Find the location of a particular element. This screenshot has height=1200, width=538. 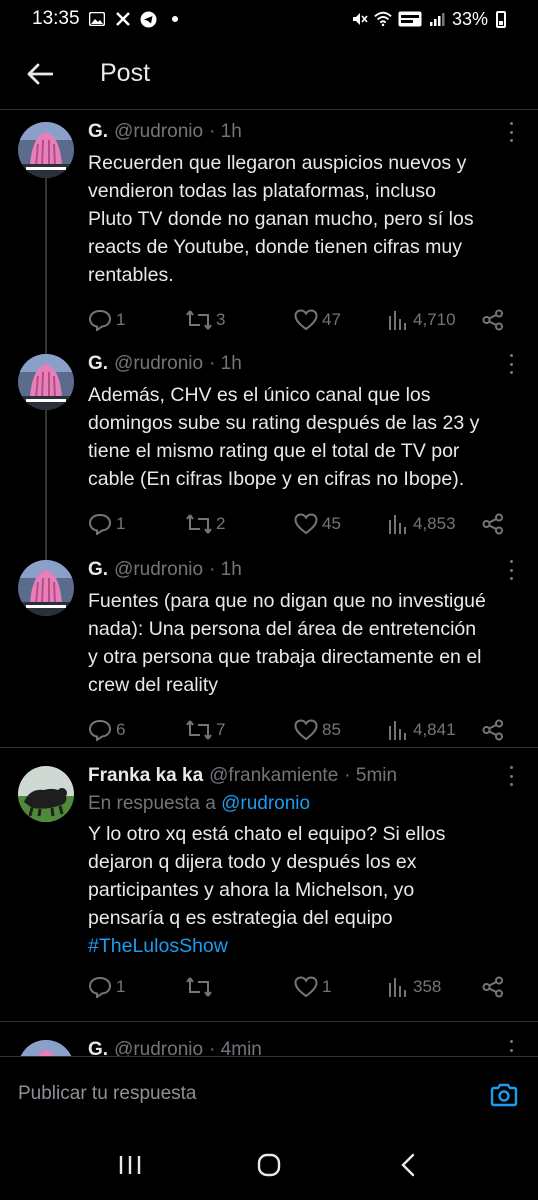

views-button: 4,710 is located at coordinates (434, 320).